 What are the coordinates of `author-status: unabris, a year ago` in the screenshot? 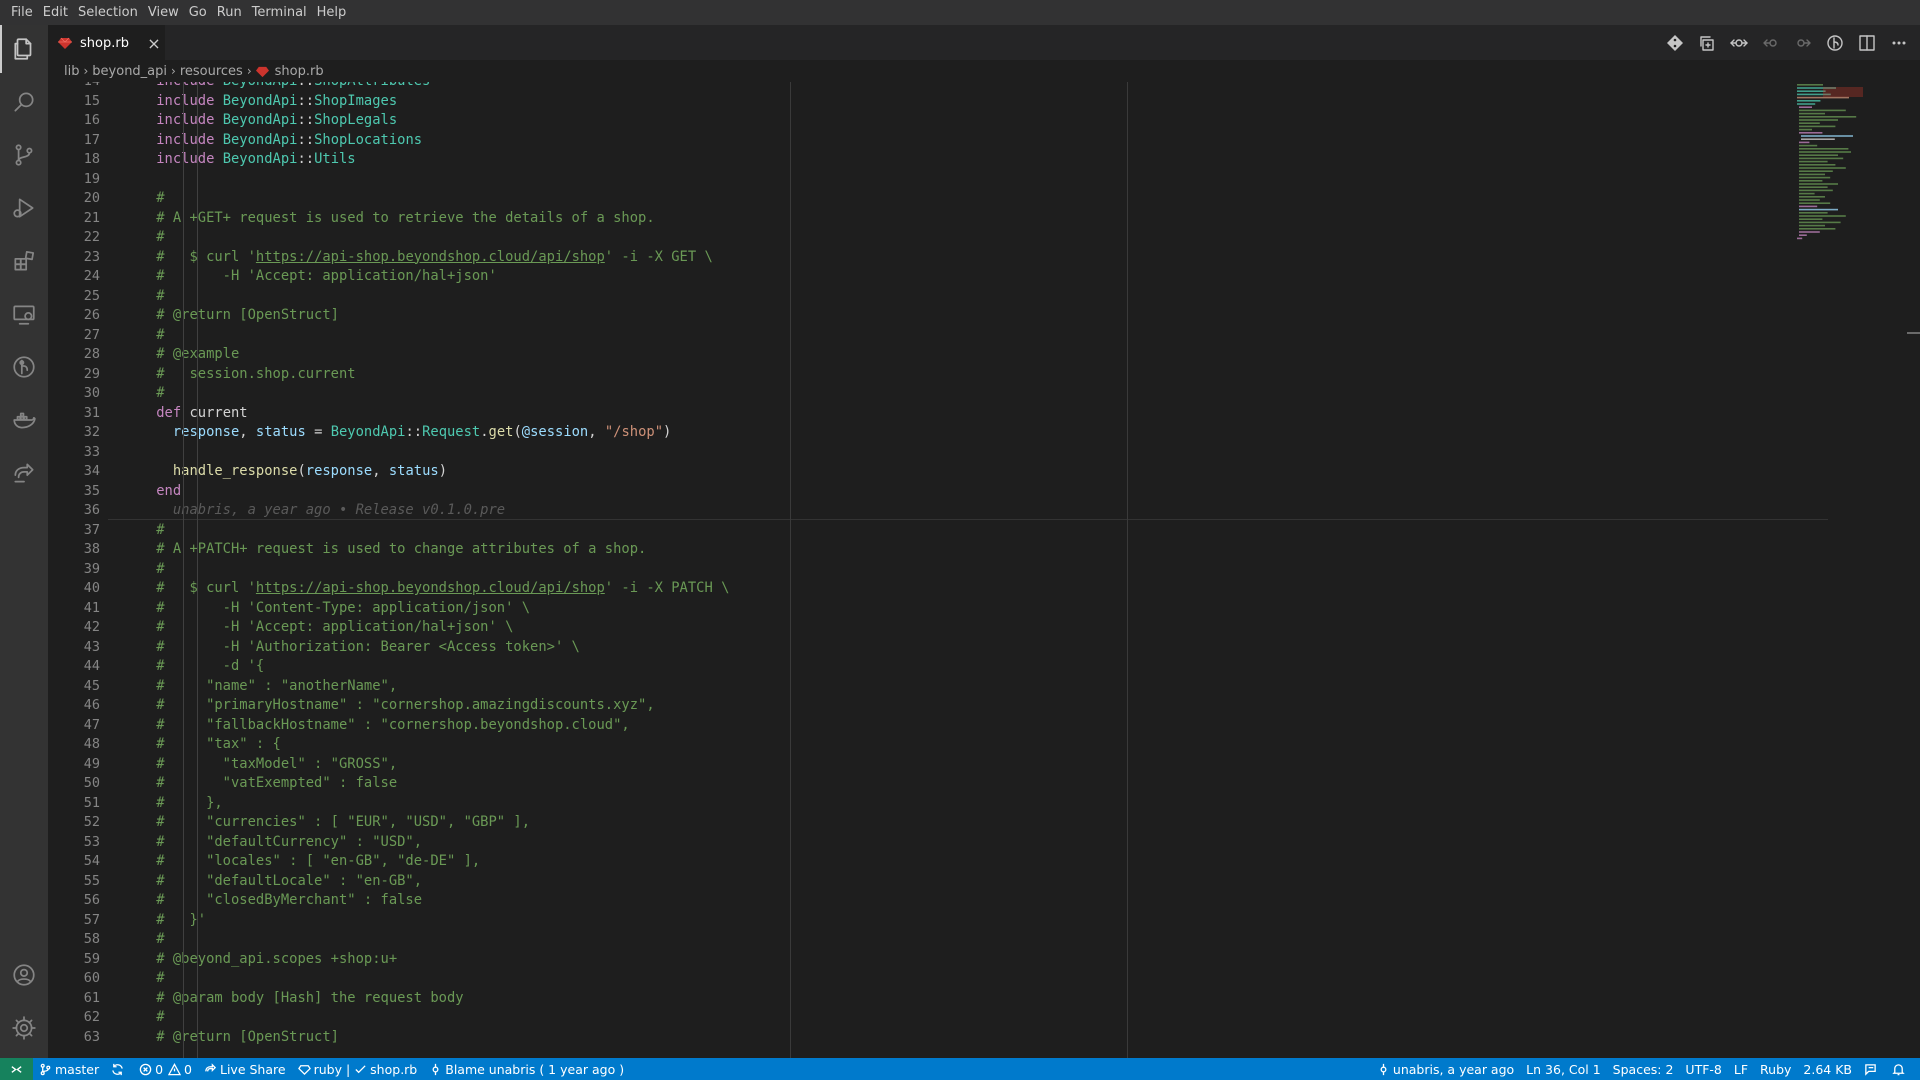 It's located at (1445, 1069).